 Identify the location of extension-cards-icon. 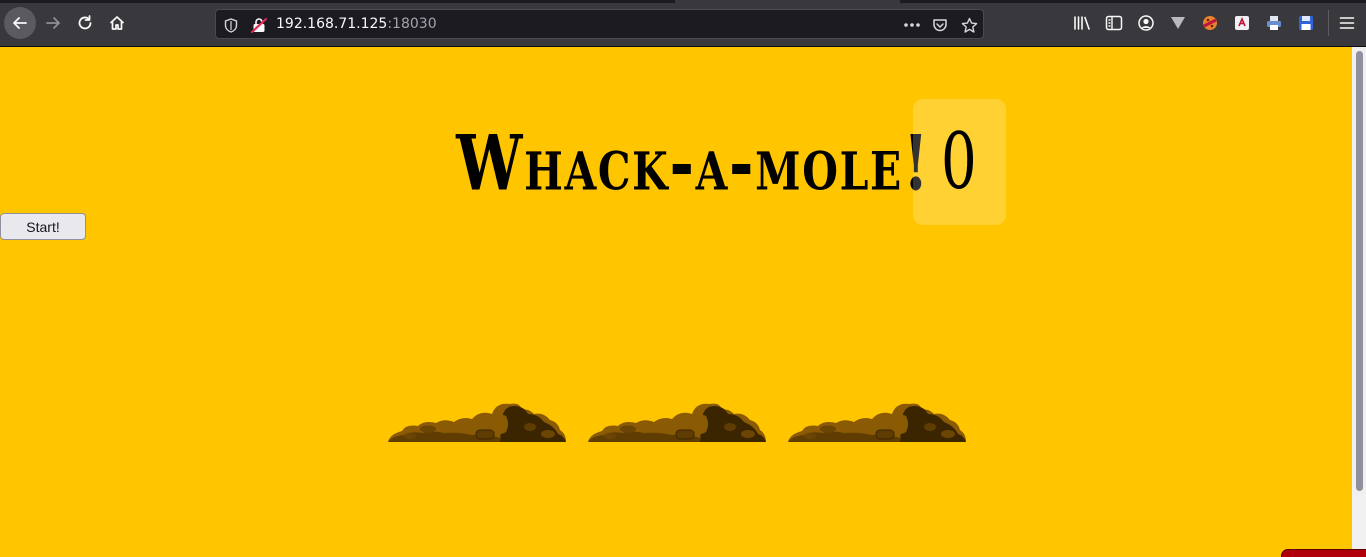
(1242, 23).